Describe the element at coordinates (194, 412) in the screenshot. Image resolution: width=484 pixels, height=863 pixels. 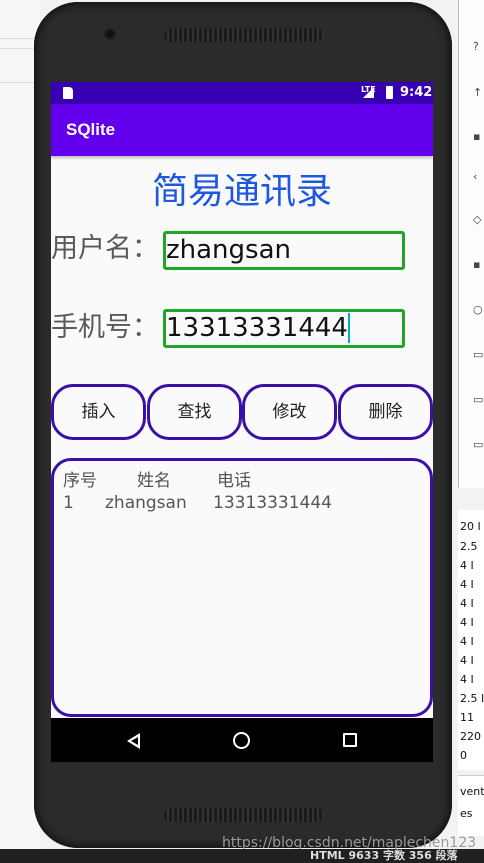
I see `query-button: 查找` at that location.